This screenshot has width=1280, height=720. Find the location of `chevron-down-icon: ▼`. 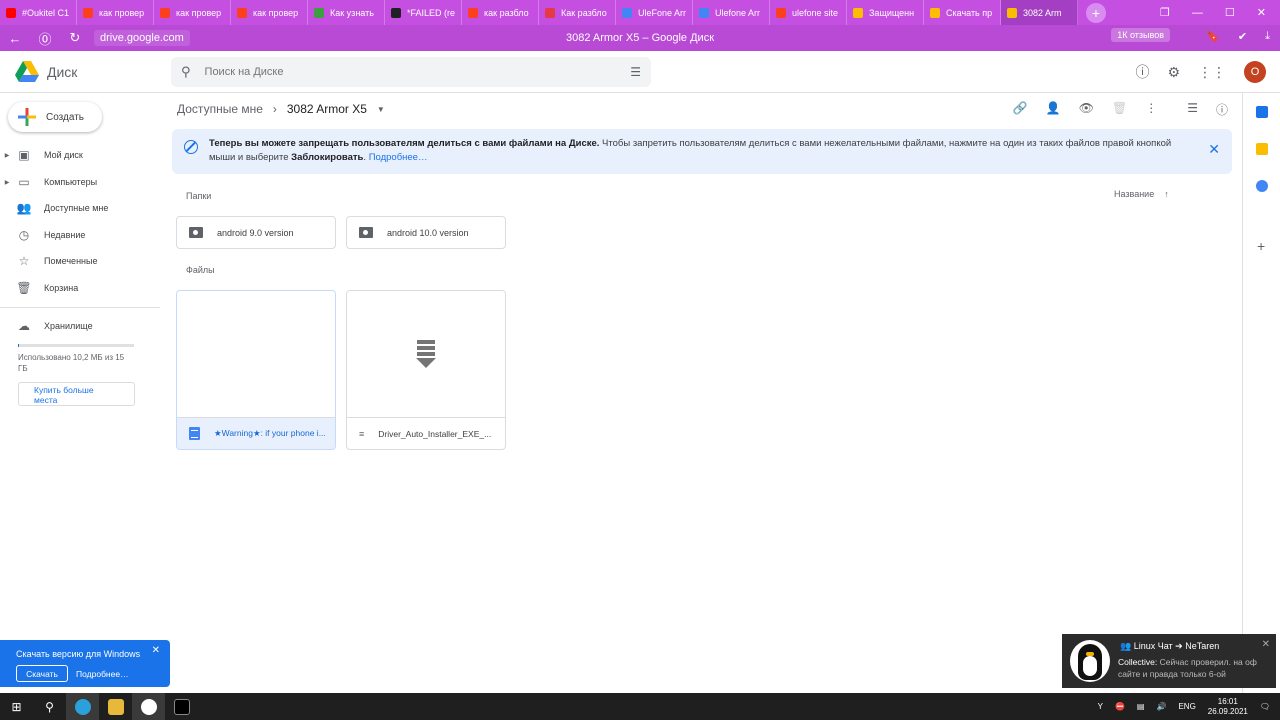

chevron-down-icon: ▼ is located at coordinates (381, 109).